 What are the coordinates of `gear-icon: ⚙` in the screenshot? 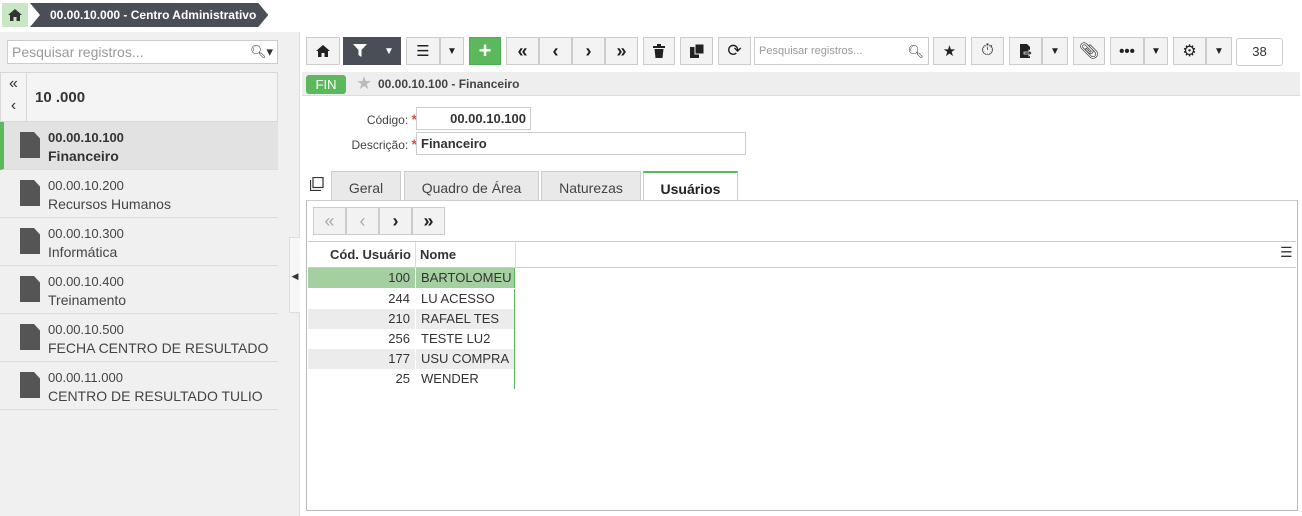 It's located at (1189, 51).